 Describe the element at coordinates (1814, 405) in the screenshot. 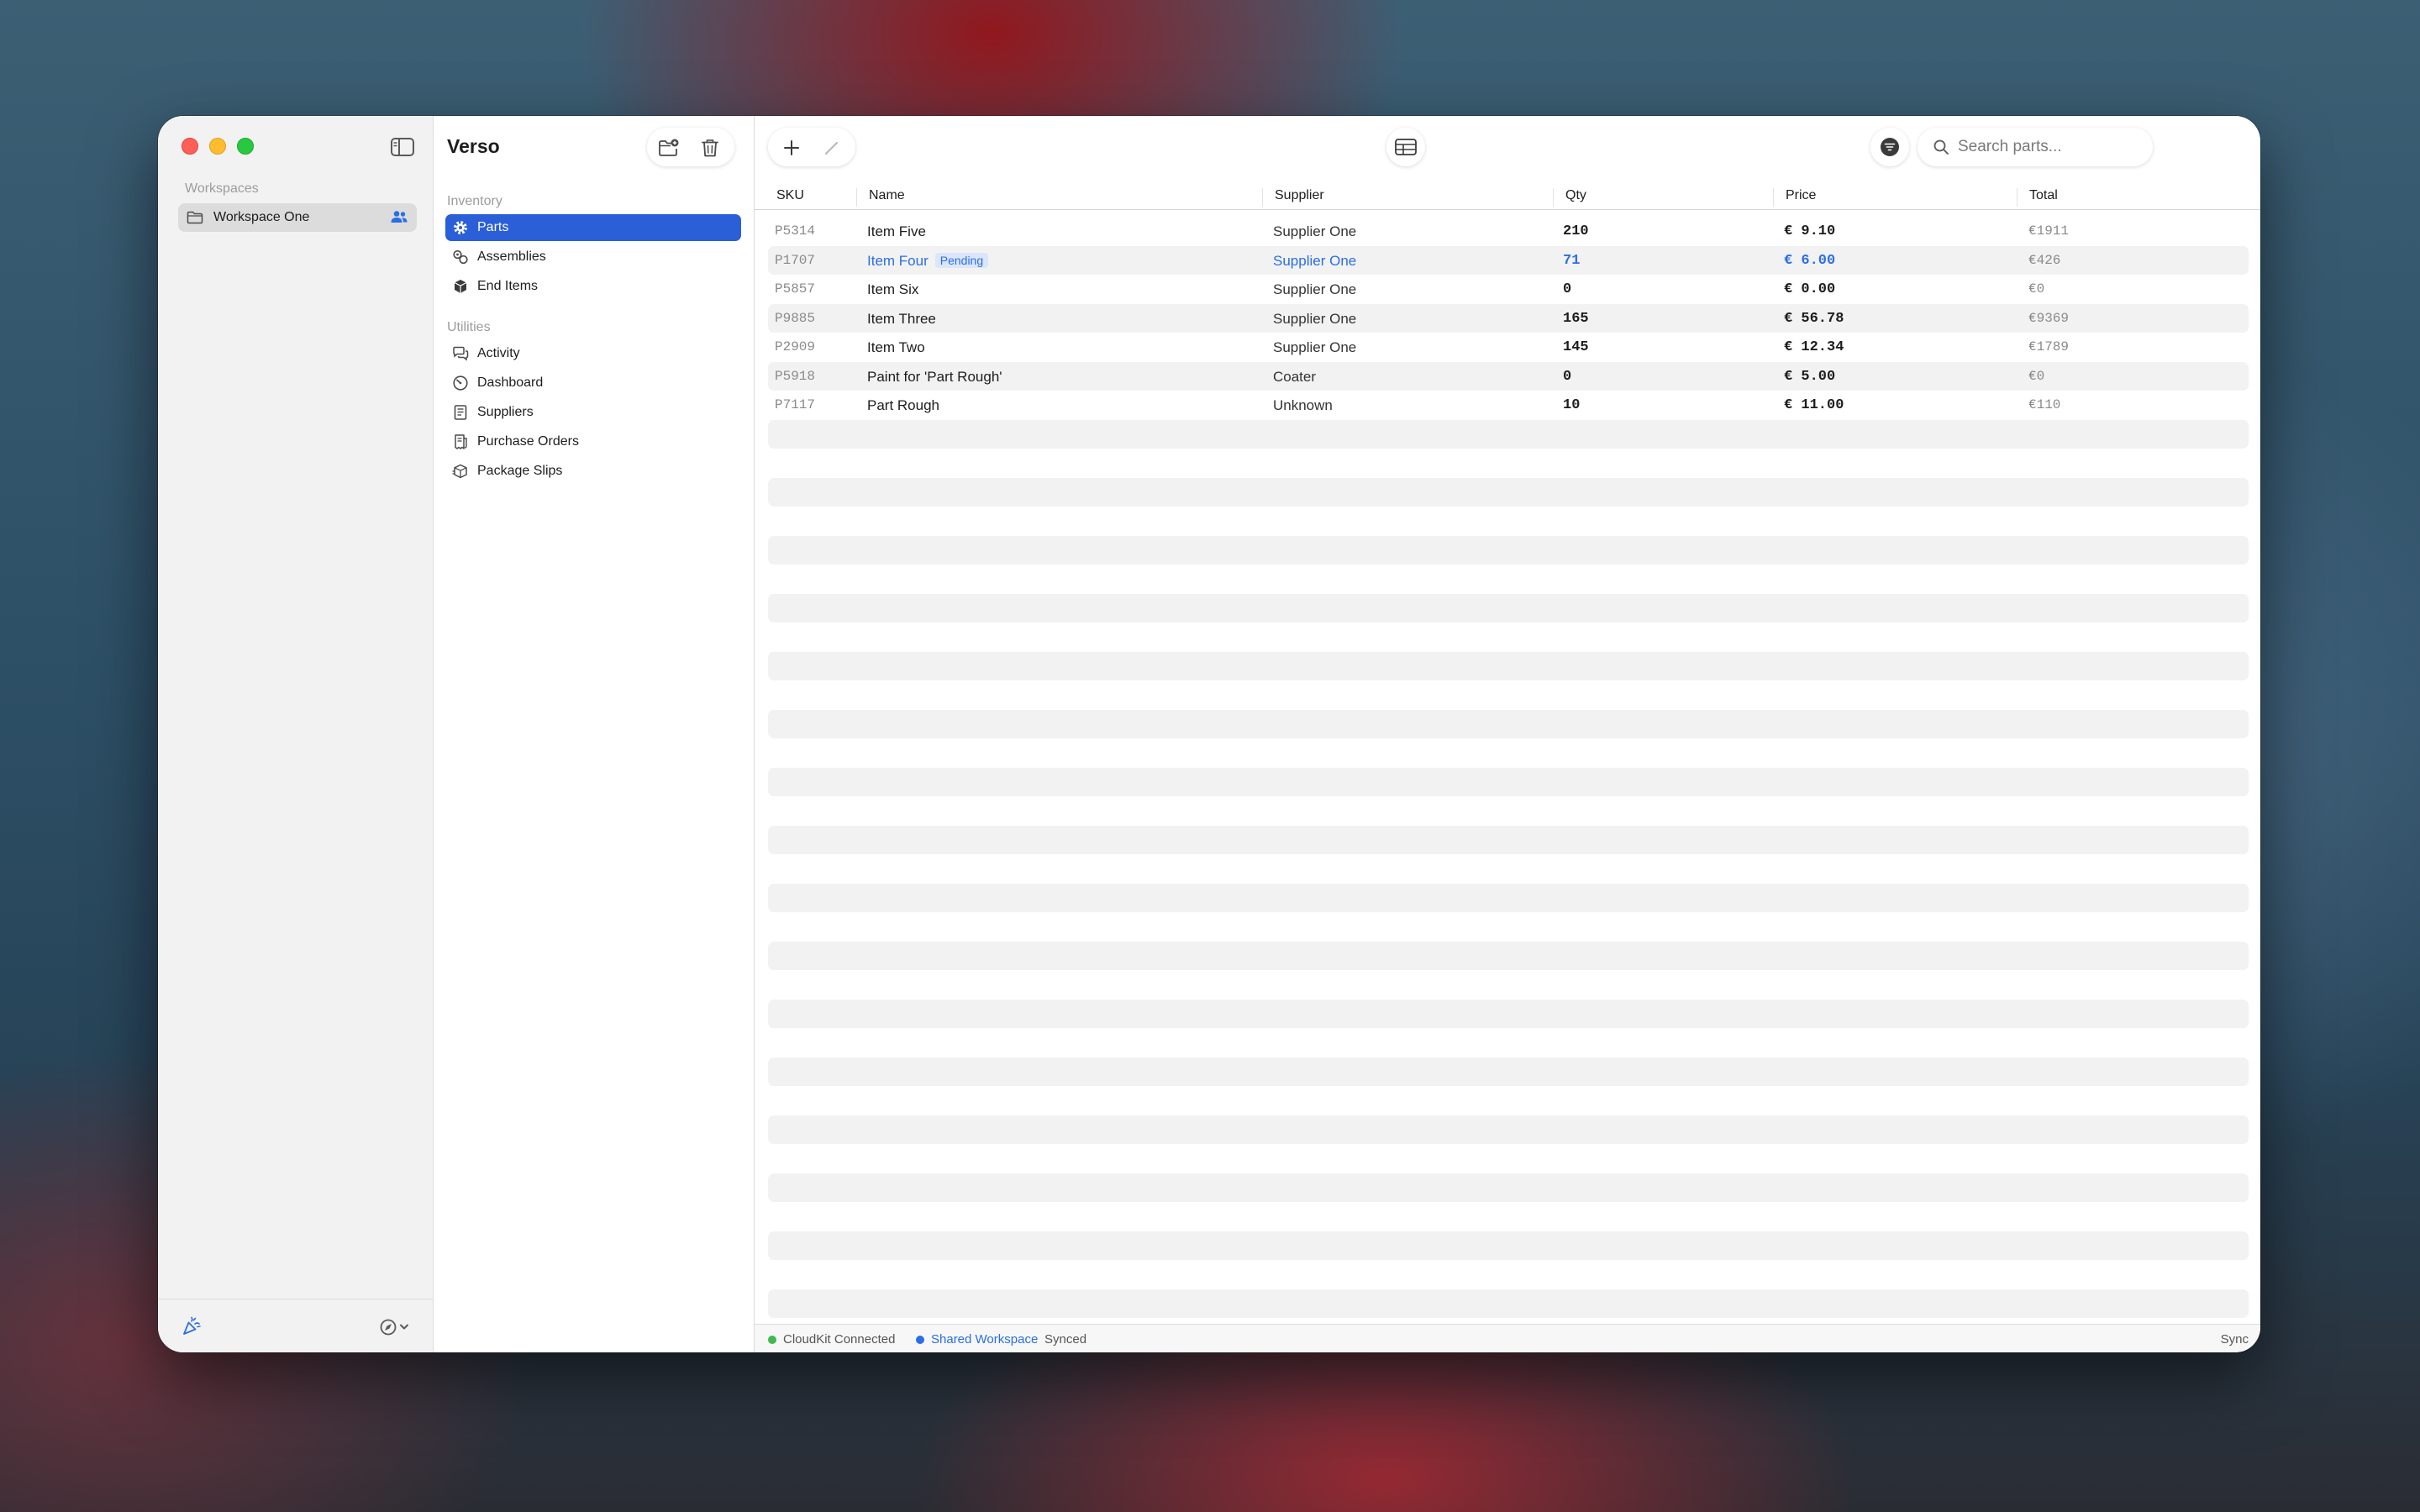

I see `price-cell: € 11.00` at that location.